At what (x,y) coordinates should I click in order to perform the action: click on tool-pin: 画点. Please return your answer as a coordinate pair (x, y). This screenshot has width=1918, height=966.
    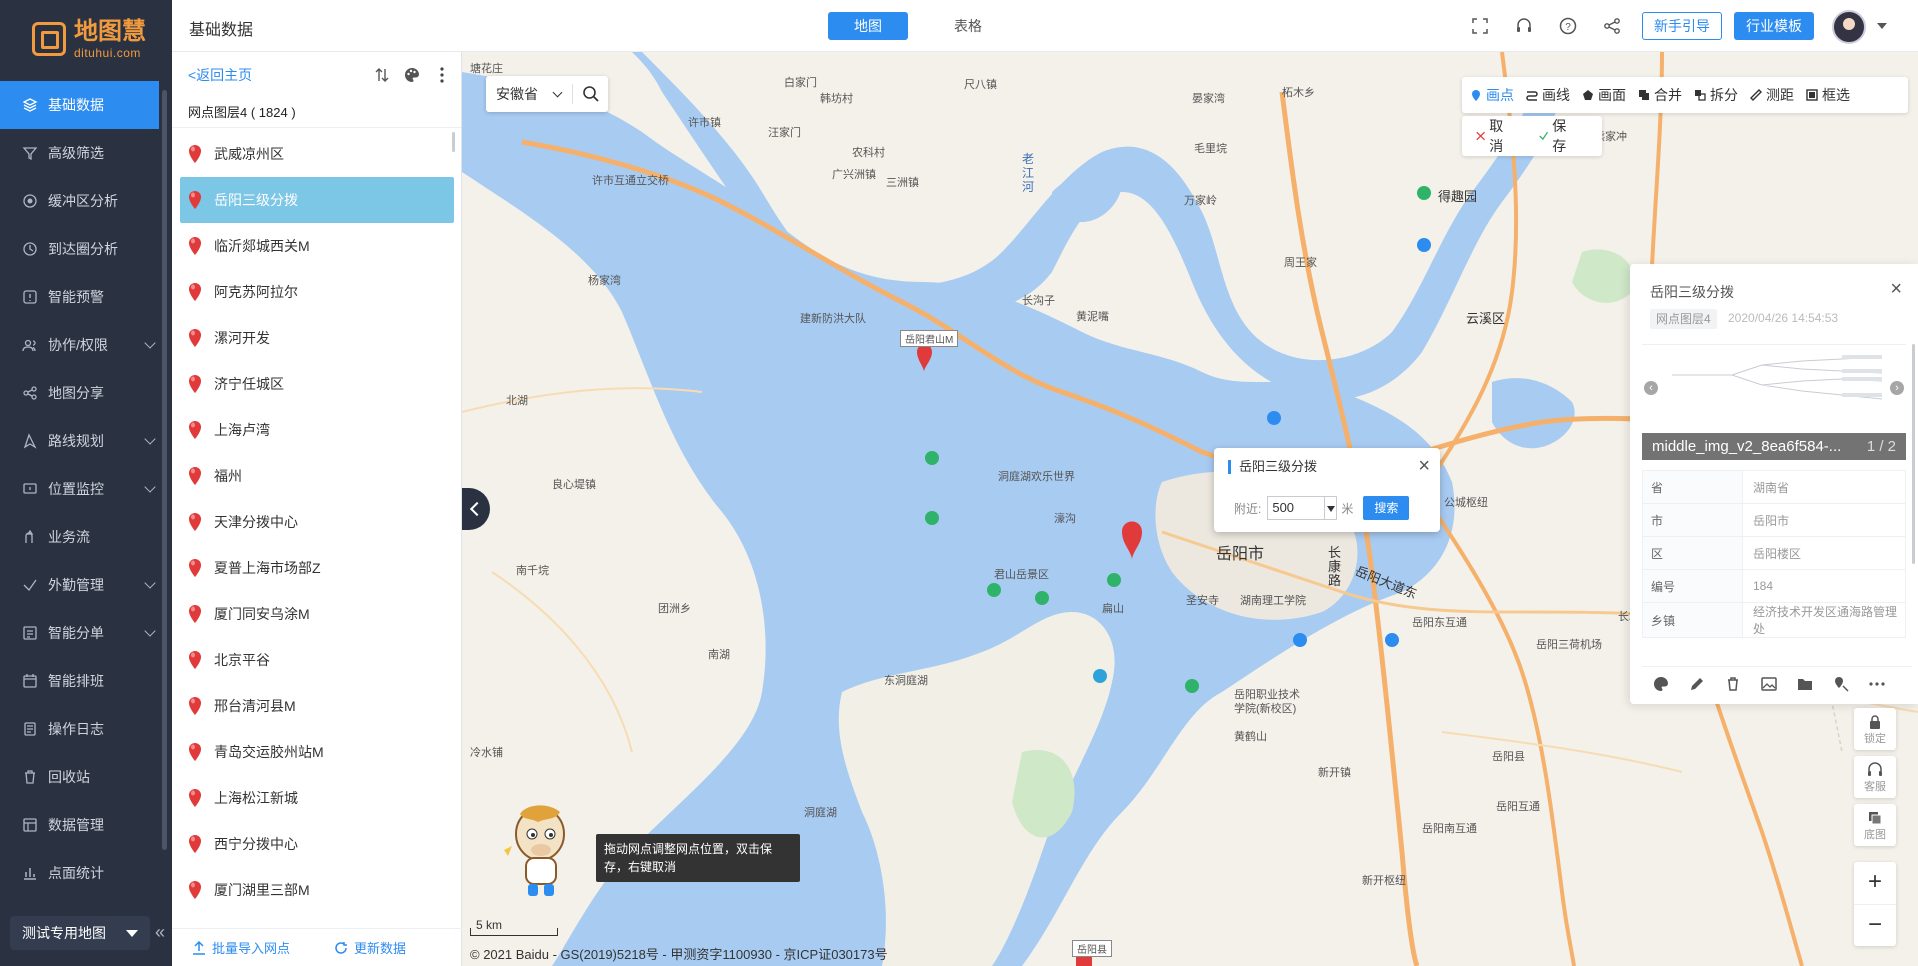
    Looking at the image, I should click on (1492, 95).